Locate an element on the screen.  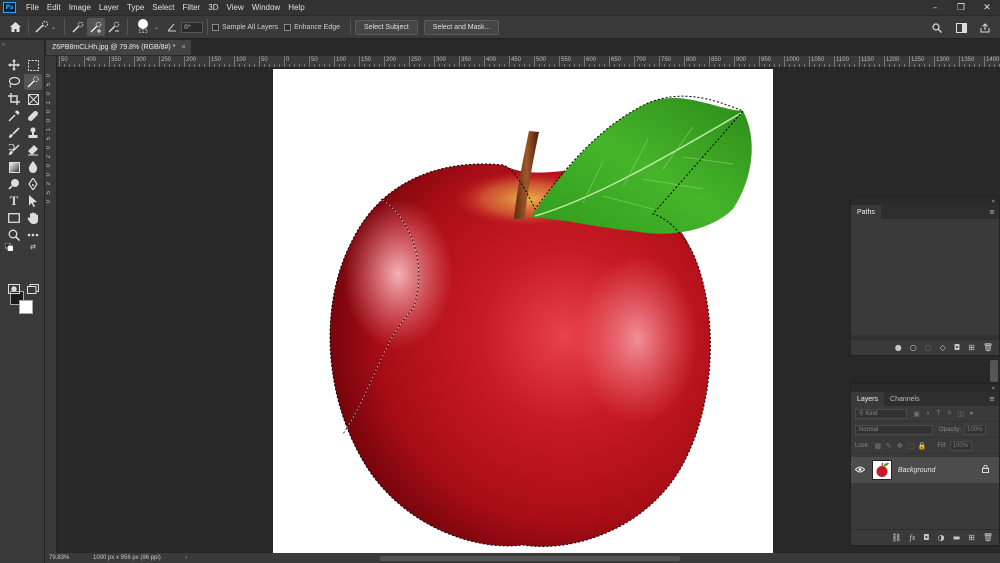
menu-view: View is located at coordinates (235, 7).